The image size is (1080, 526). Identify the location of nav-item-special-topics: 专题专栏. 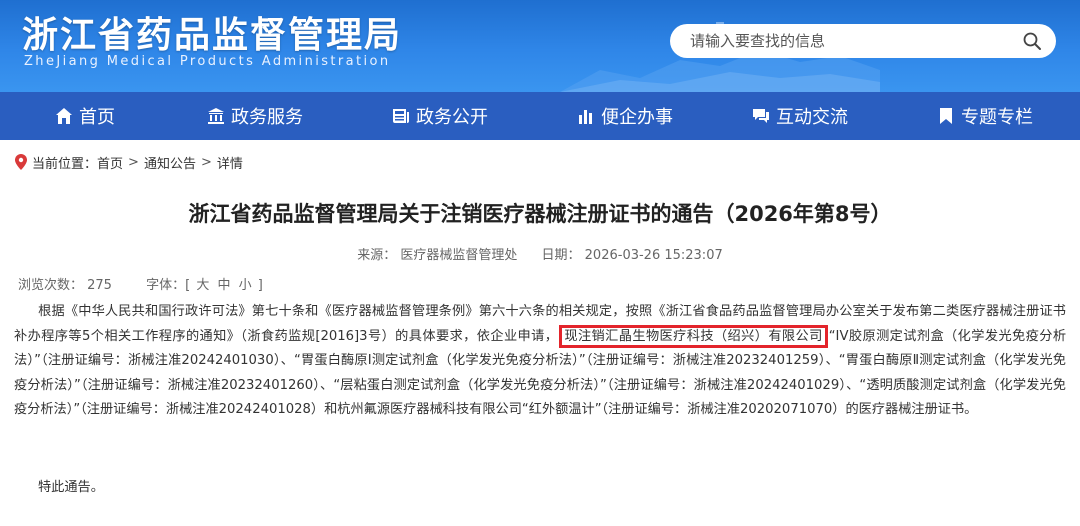
(985, 116).